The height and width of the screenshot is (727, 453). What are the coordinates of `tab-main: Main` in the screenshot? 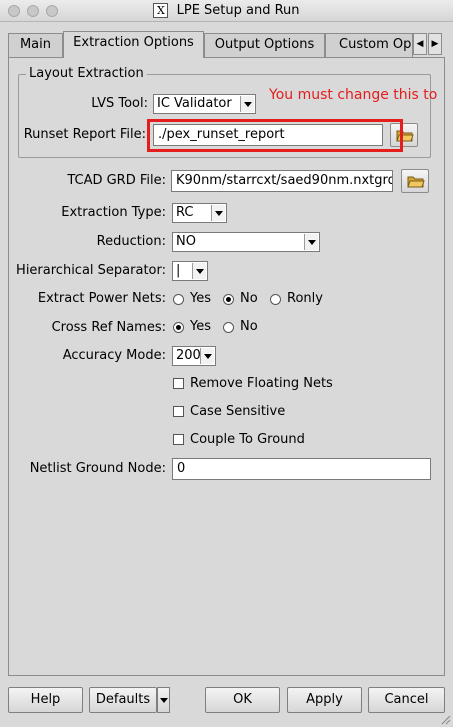 It's located at (35, 45).